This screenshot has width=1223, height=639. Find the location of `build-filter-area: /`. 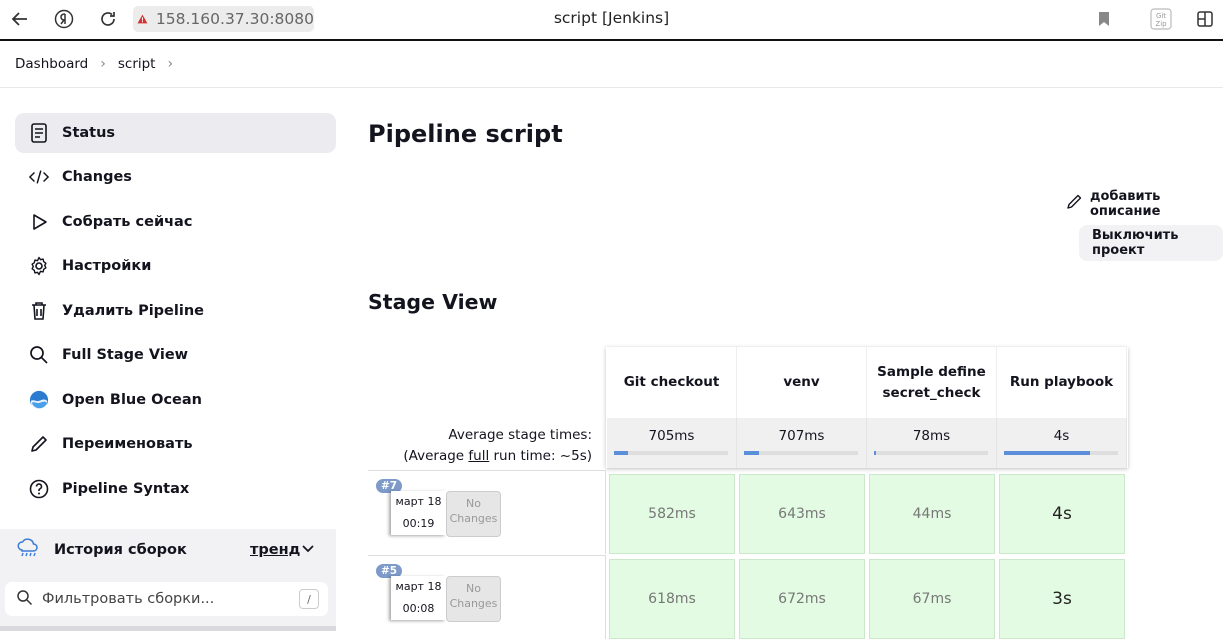

build-filter-area: / is located at coordinates (168, 600).